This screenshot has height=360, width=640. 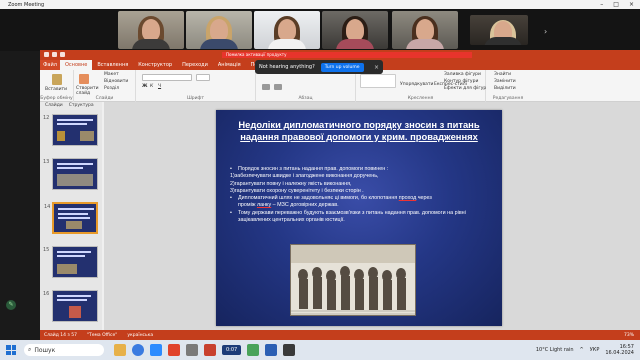 What do you see at coordinates (56, 98) in the screenshot?
I see `group-label-clipboard: Буфер обміну` at bounding box center [56, 98].